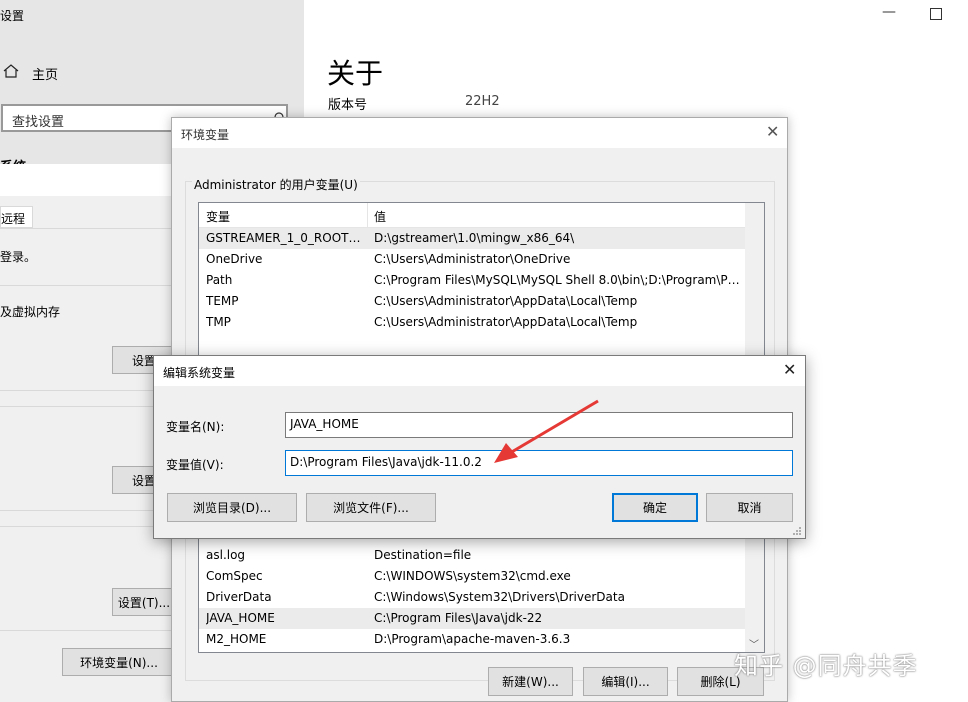  I want to click on system-list-scrollbar: ﹀, so click(754, 588).